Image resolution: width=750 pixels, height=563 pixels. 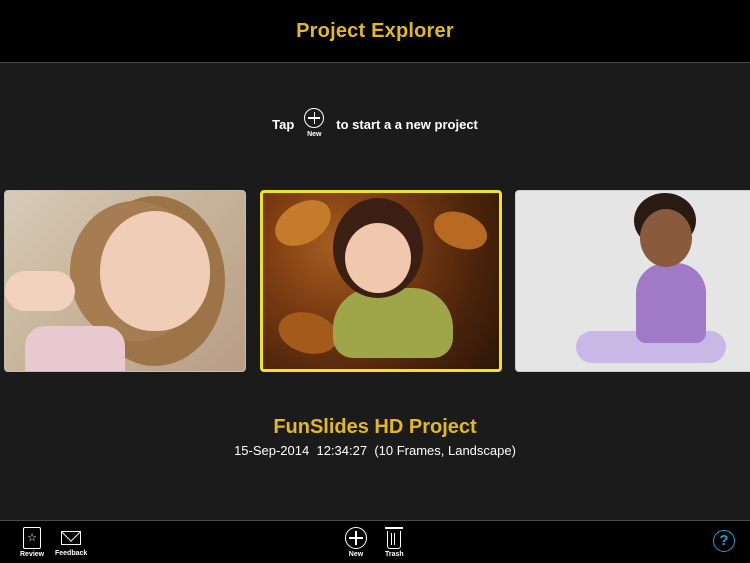 What do you see at coordinates (40, 291) in the screenshot?
I see `photo-arm` at bounding box center [40, 291].